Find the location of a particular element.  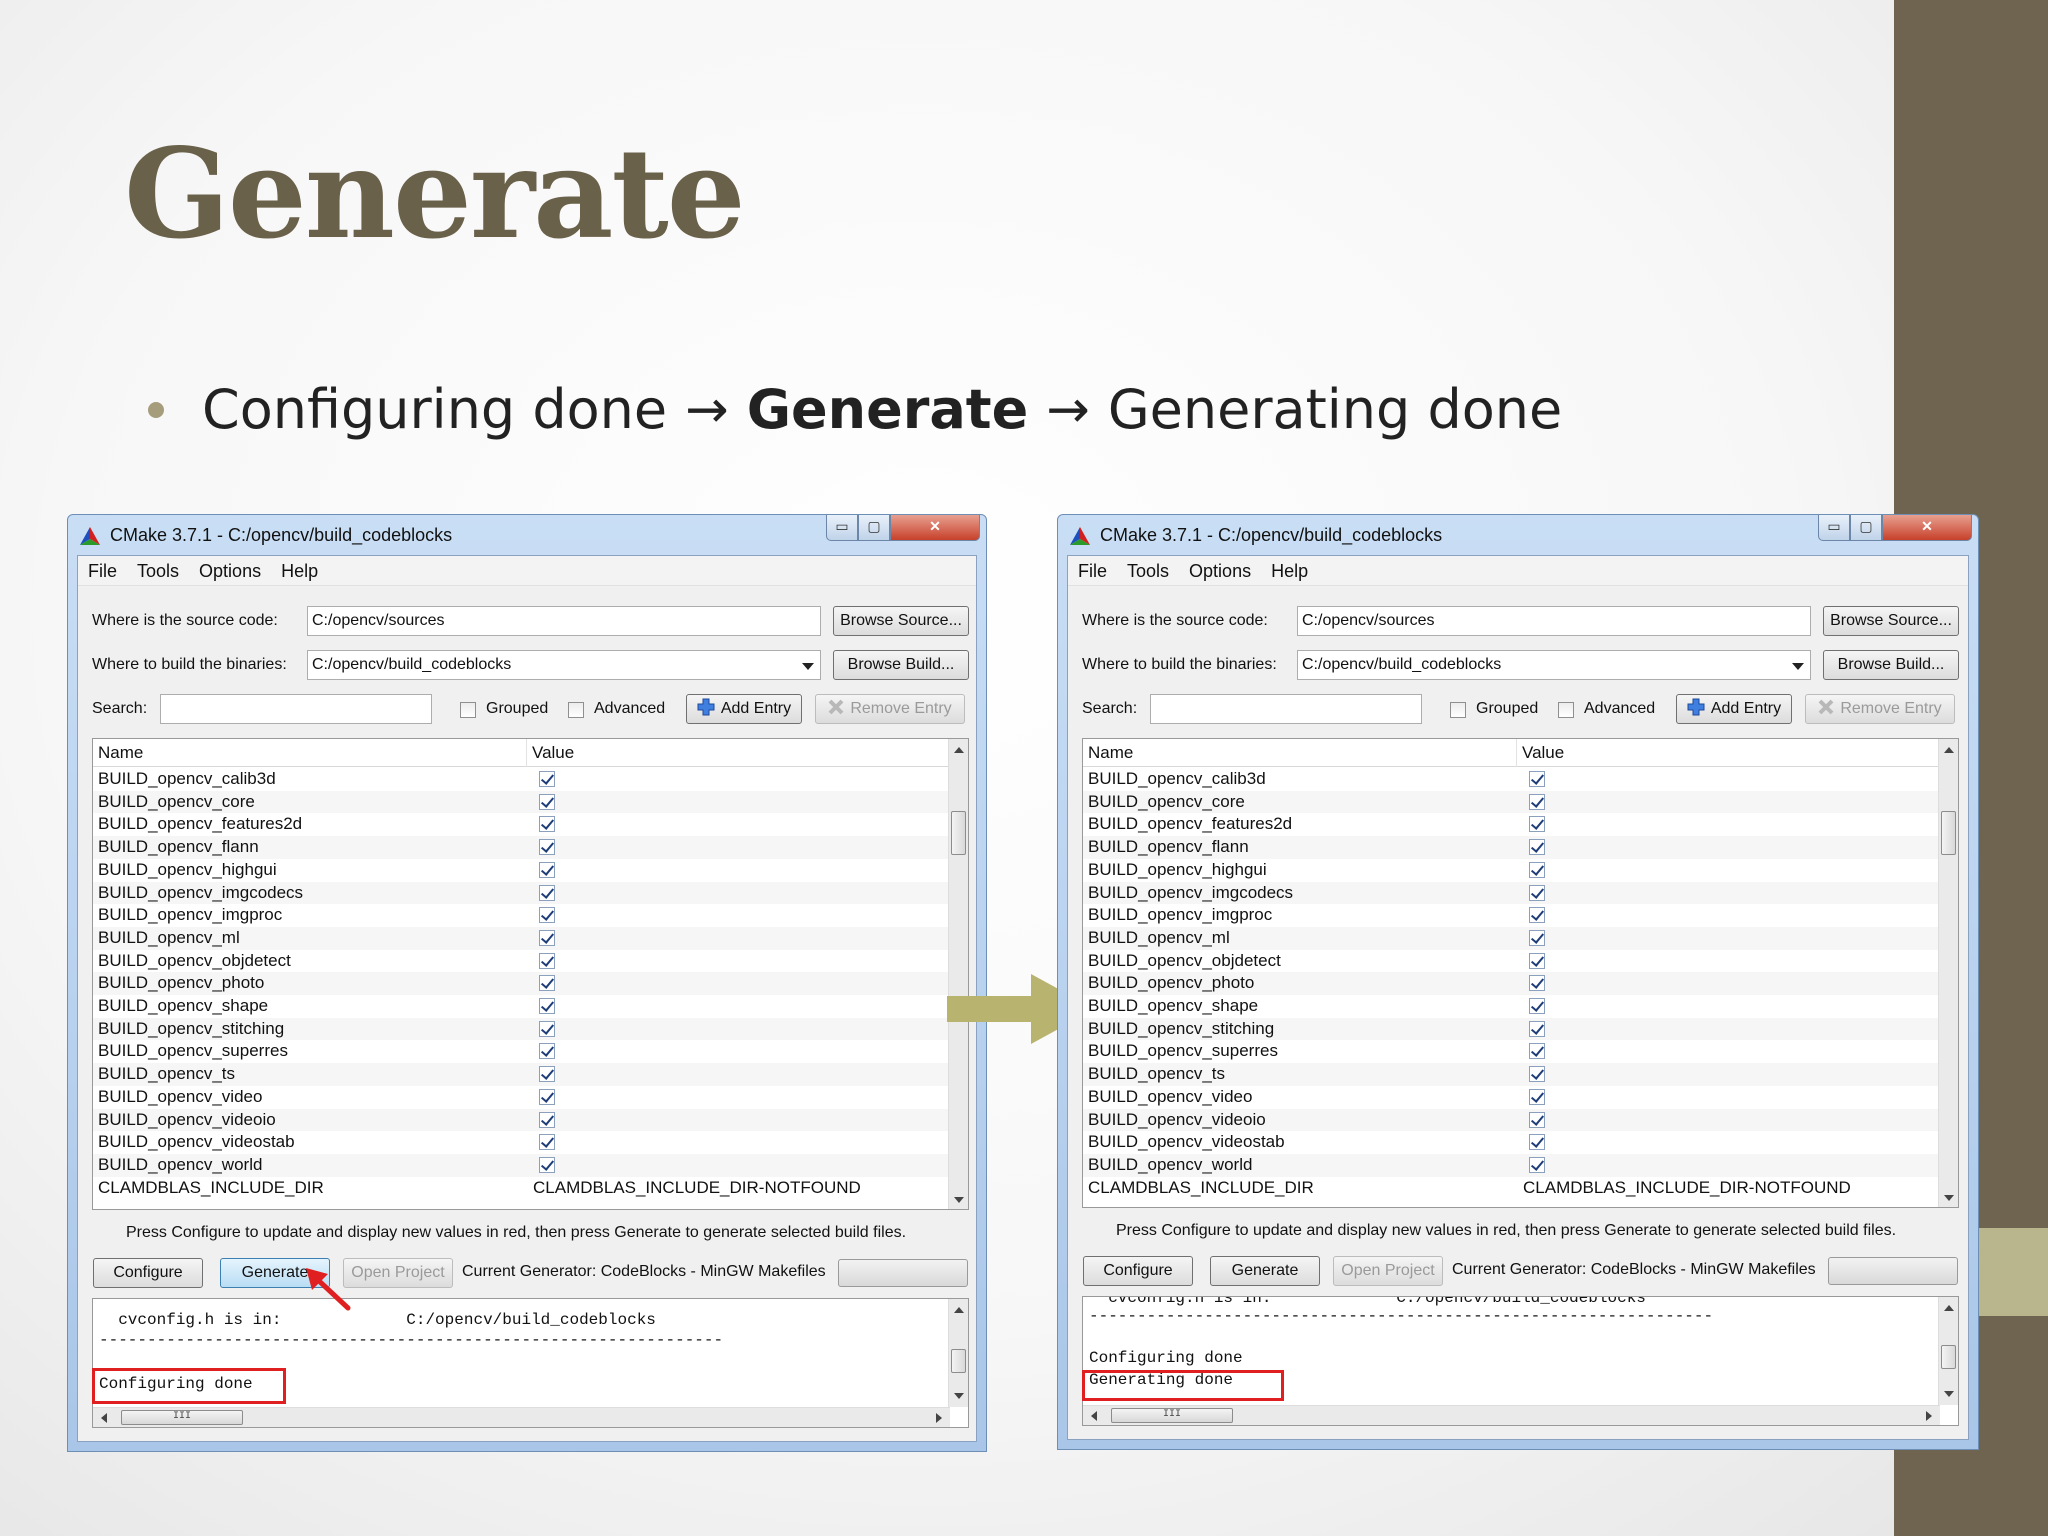

table-row: BUILD_opencv_highgui is located at coordinates (521, 870).